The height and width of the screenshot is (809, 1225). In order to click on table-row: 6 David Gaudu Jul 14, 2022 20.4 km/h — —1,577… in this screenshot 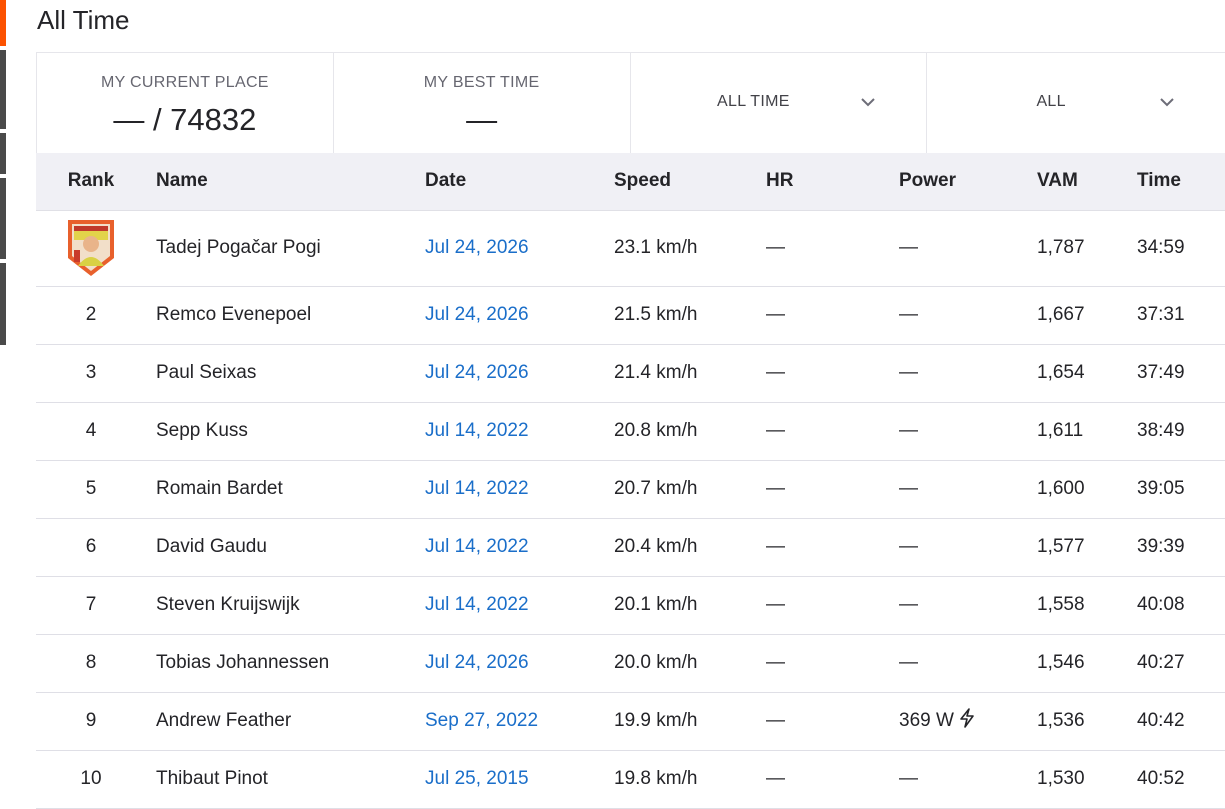, I will do `click(630, 547)`.